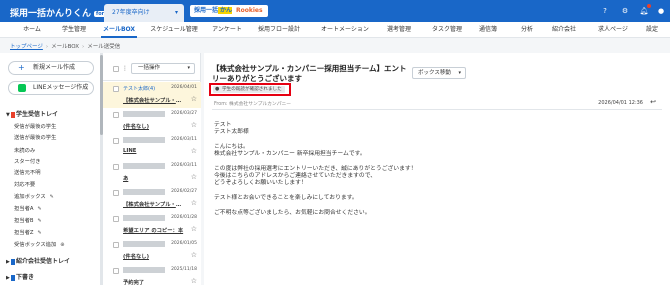 This screenshot has height=285, width=670. Describe the element at coordinates (152, 199) in the screenshot. I see `mail-list-item: 2026/02/27 【株式会社サンプル・カンパ ☆` at that location.